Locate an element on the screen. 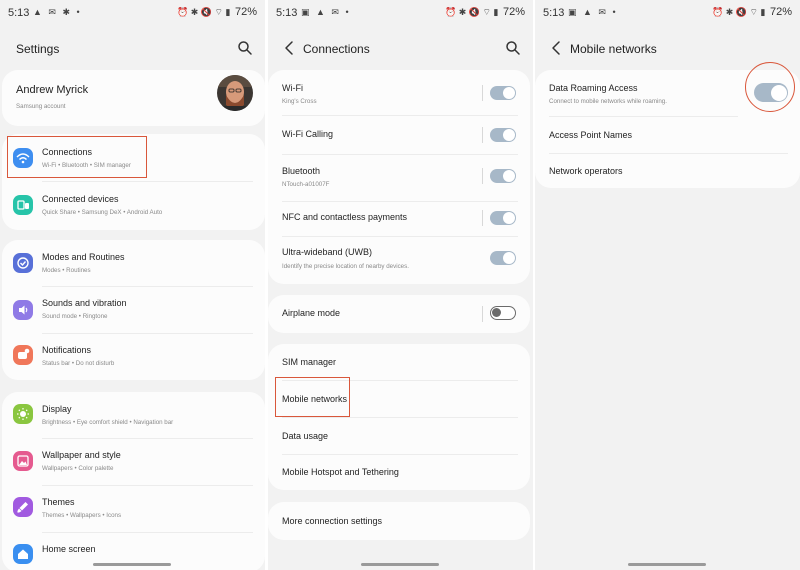 This screenshot has height=570, width=800. item-sub: Status bar • Do not disturb is located at coordinates (78, 363).